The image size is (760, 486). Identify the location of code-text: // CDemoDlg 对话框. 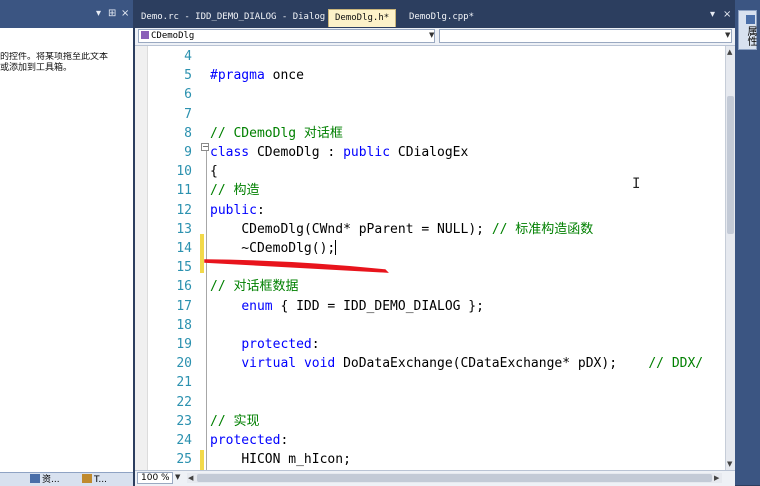
(276, 133).